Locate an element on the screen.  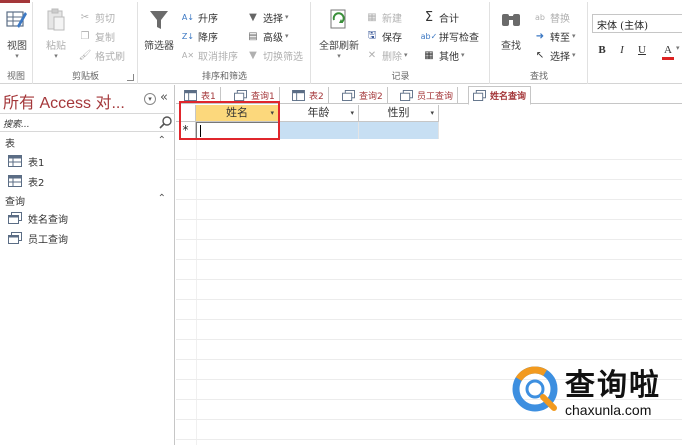
totals-label: 合计 is located at coordinates (449, 19).